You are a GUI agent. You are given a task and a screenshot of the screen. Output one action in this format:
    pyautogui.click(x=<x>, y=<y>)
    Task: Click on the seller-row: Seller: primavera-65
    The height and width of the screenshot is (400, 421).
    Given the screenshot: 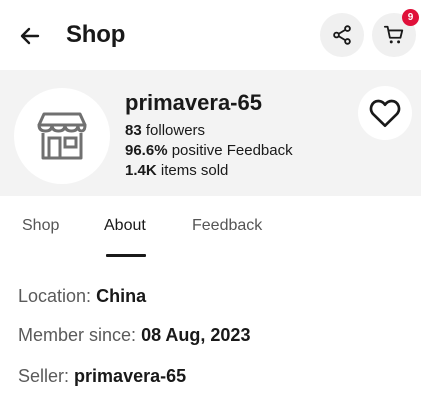 What is the action you would take?
    pyautogui.click(x=102, y=376)
    